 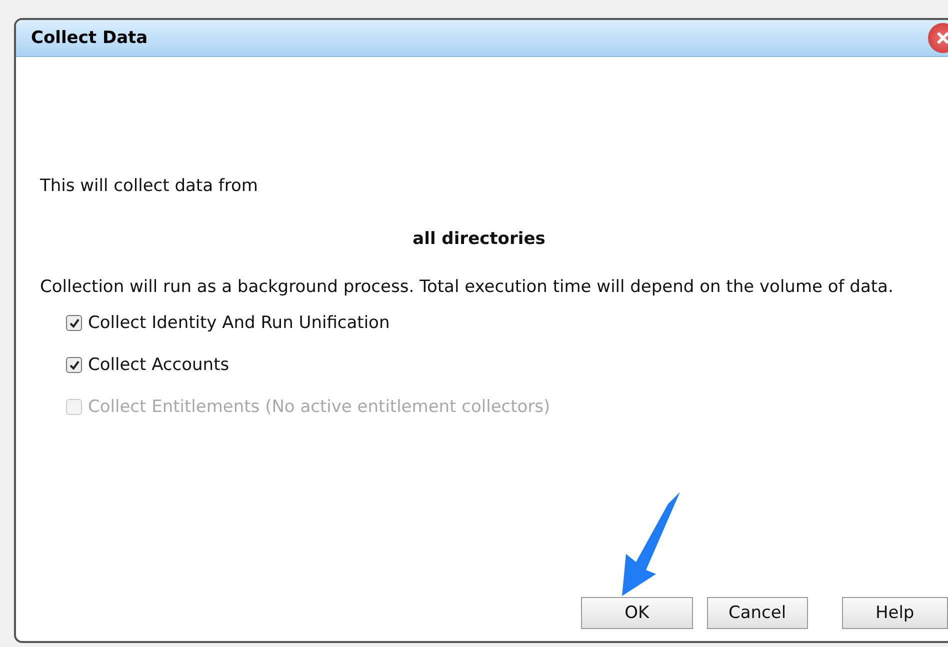 I want to click on help-button: Help, so click(x=895, y=613).